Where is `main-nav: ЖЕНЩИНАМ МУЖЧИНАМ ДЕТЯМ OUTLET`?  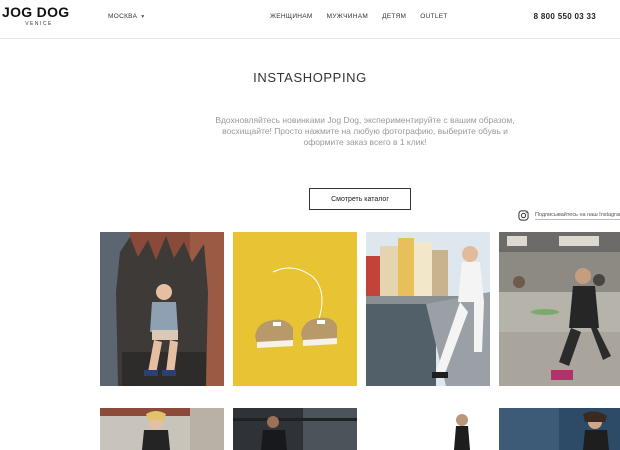 main-nav: ЖЕНЩИНАМ МУЖЧИНАМ ДЕТЯМ OUTLET is located at coordinates (366, 16).